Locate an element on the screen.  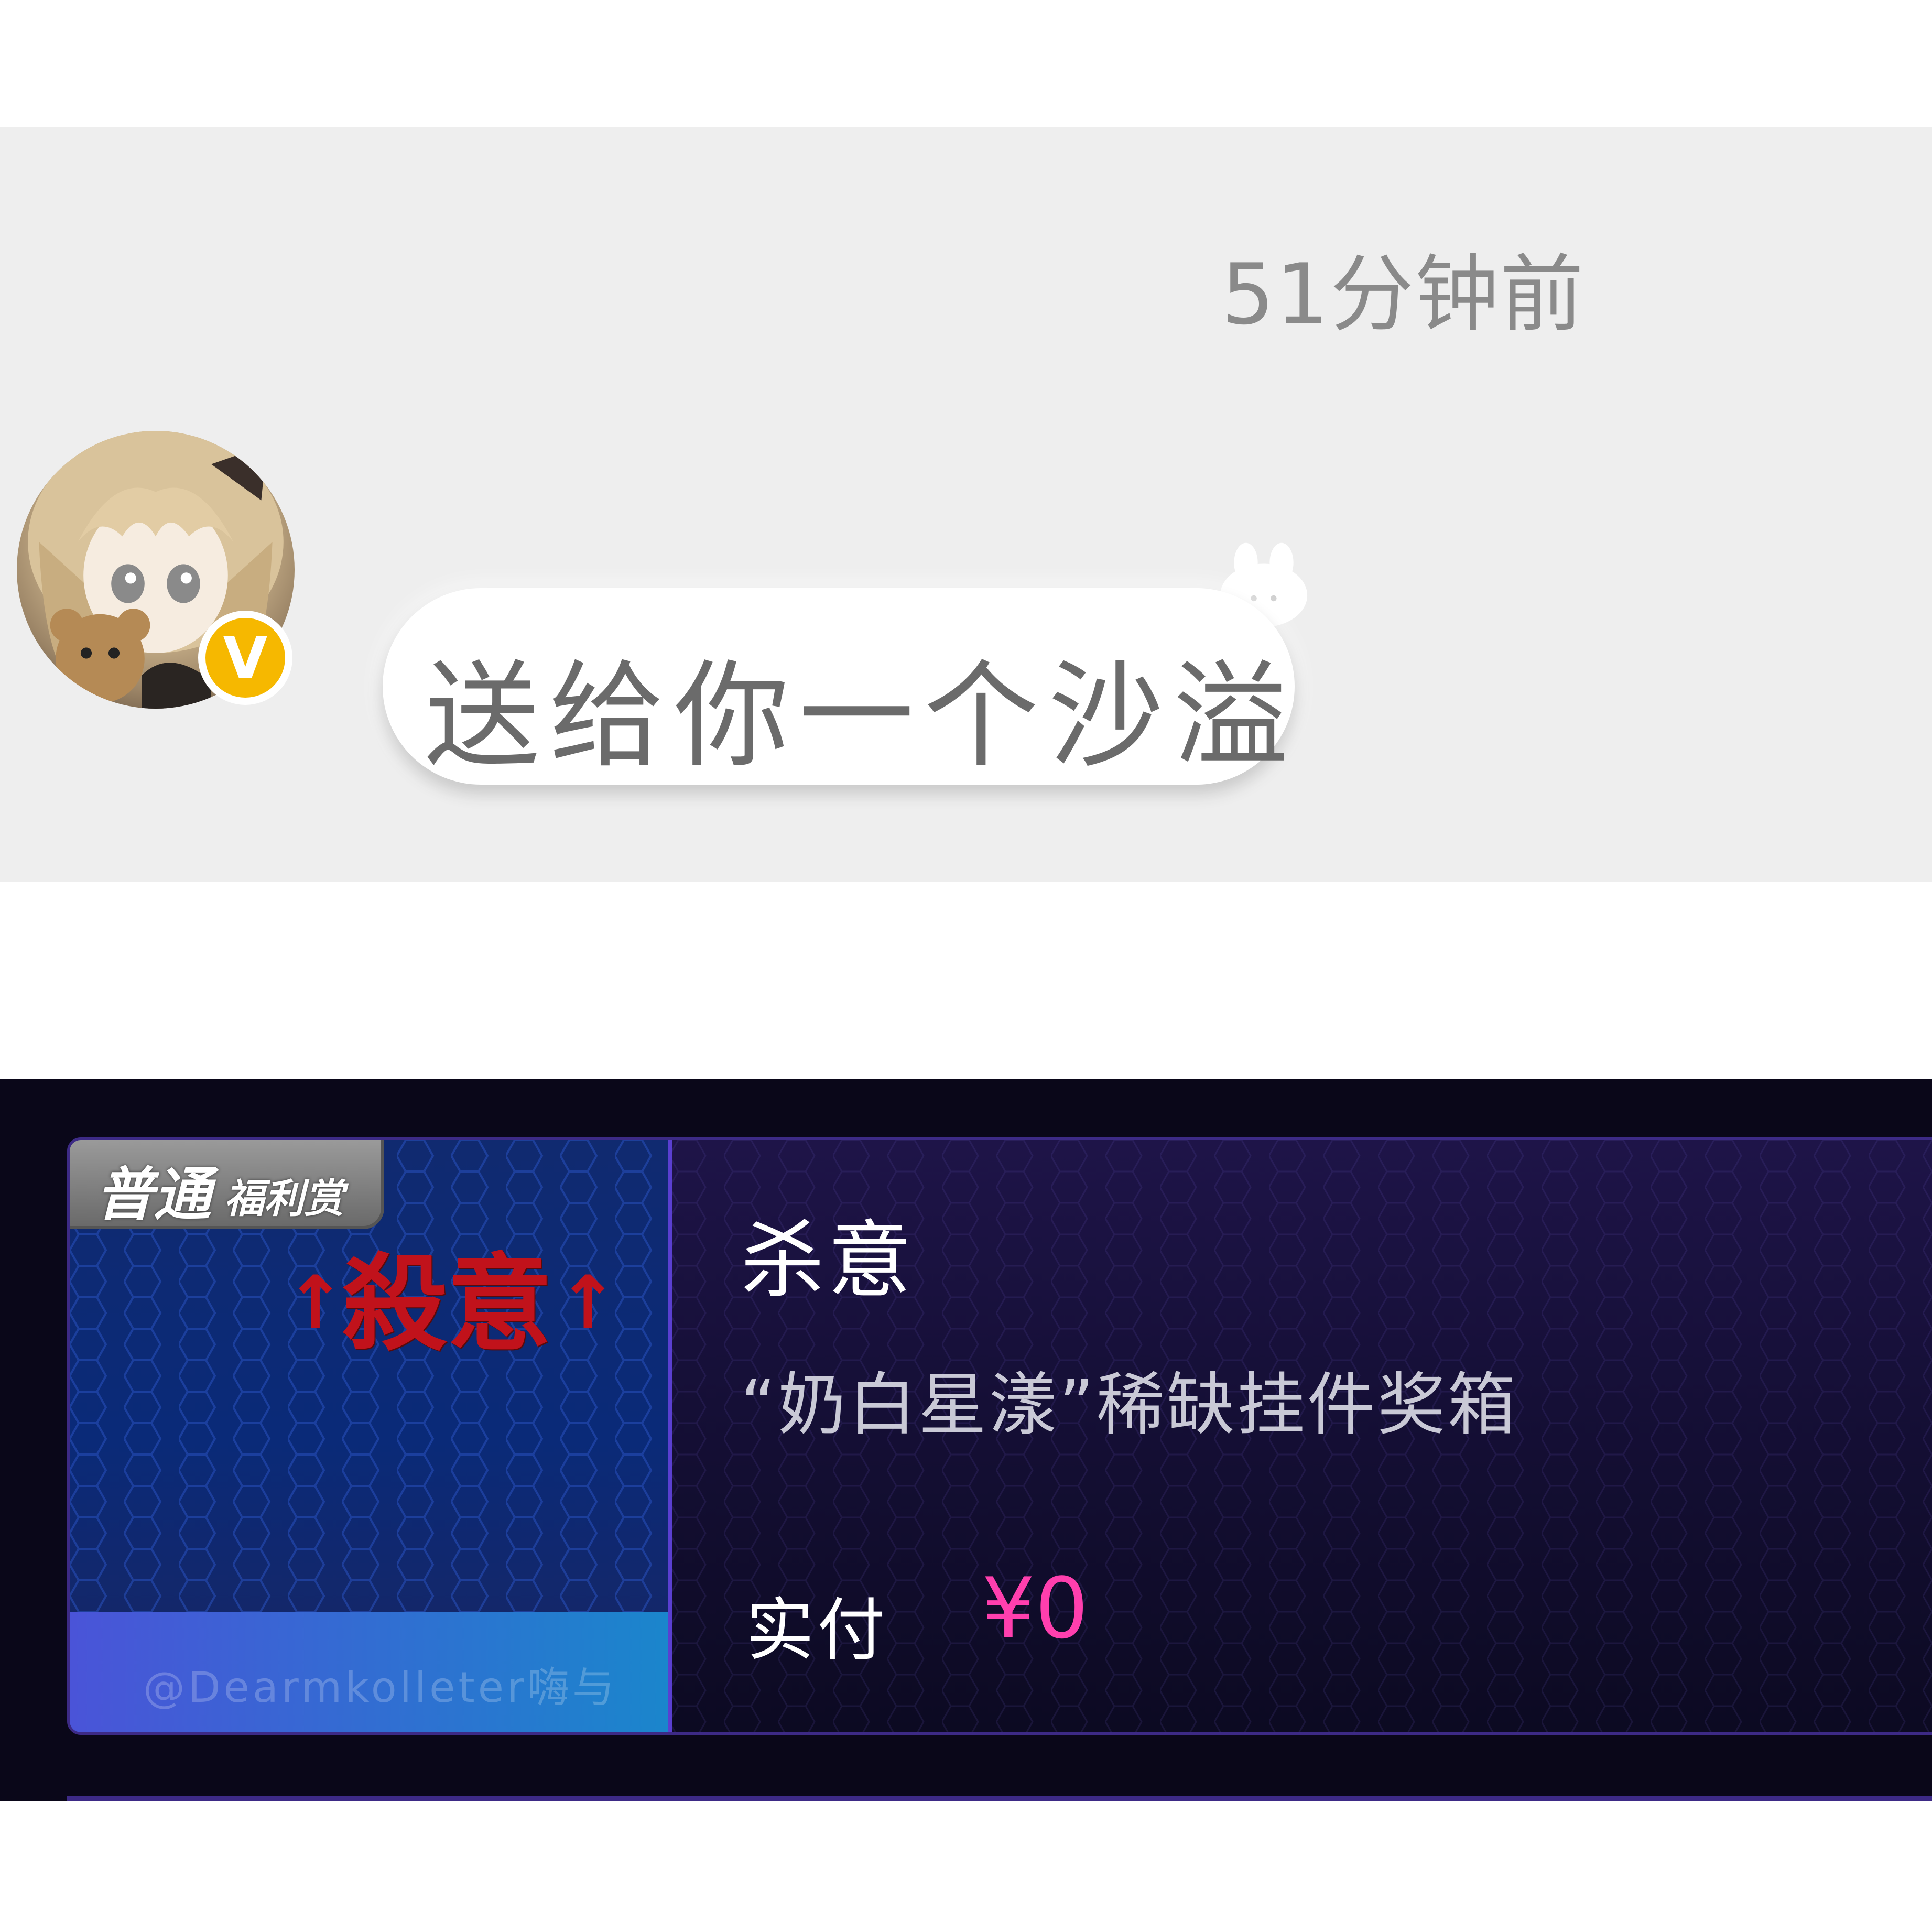
next-card-edge is located at coordinates (1000, 1799).